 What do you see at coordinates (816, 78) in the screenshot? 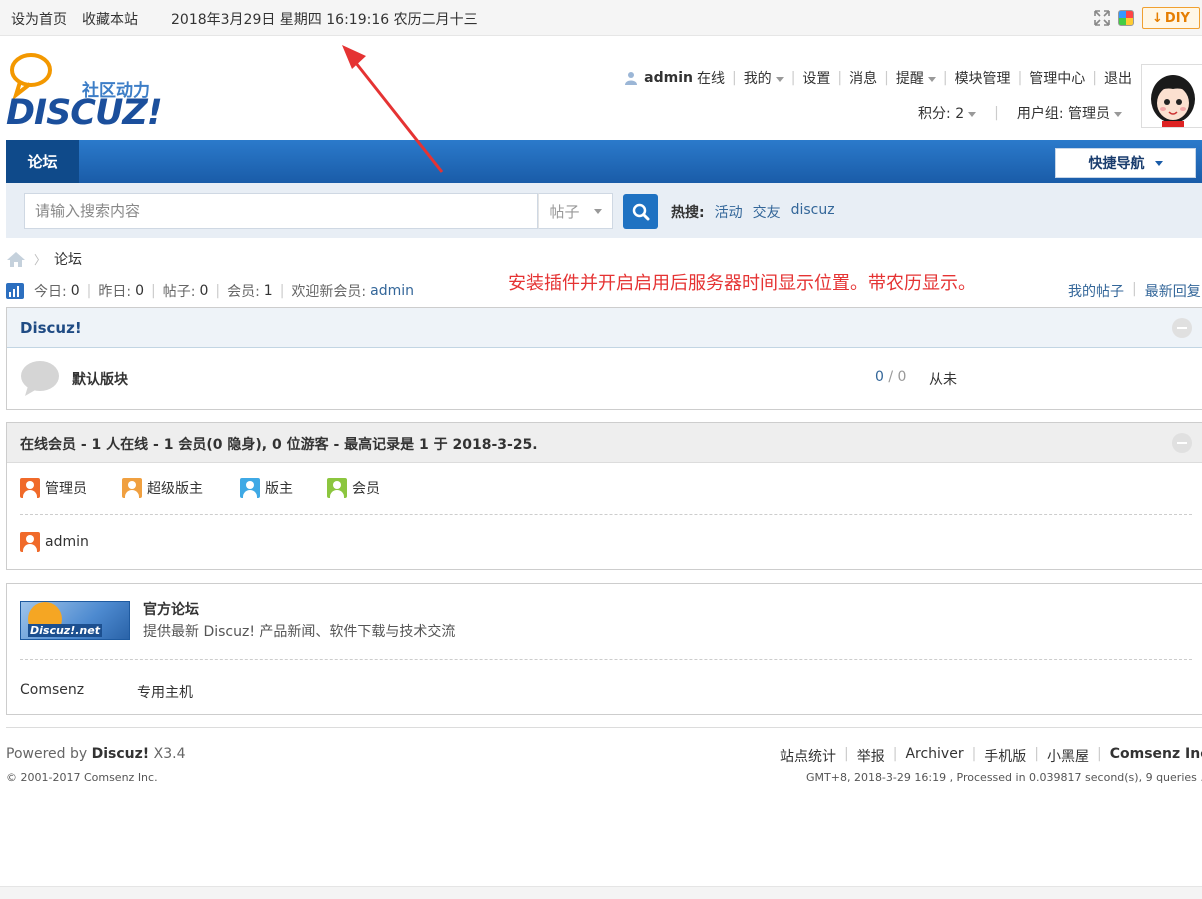
I see `menu-settings: 设置` at bounding box center [816, 78].